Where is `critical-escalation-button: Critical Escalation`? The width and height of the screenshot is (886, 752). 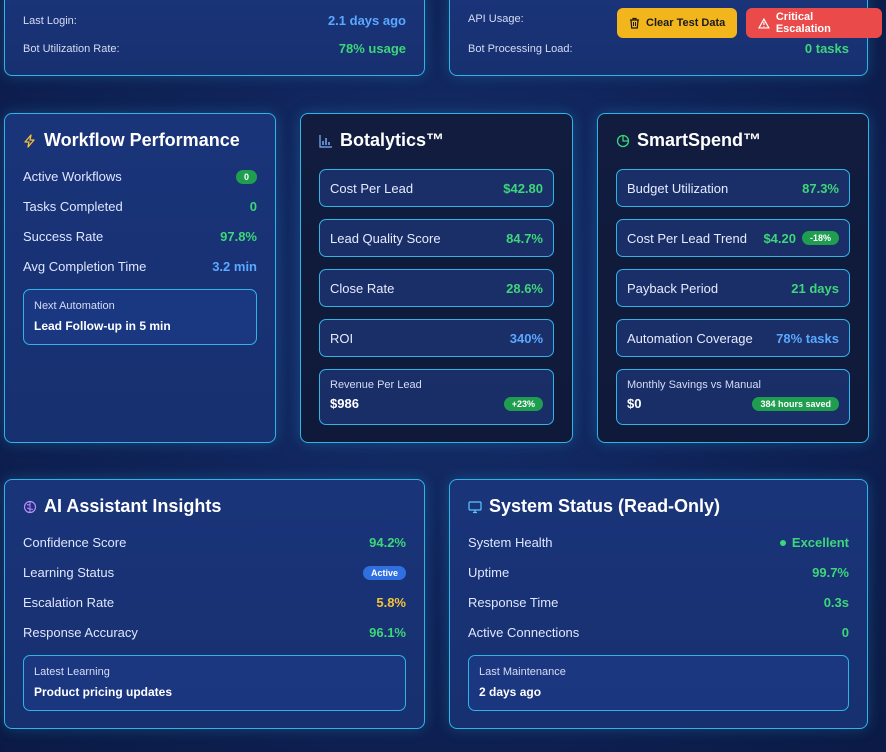
critical-escalation-button: Critical Escalation is located at coordinates (814, 23).